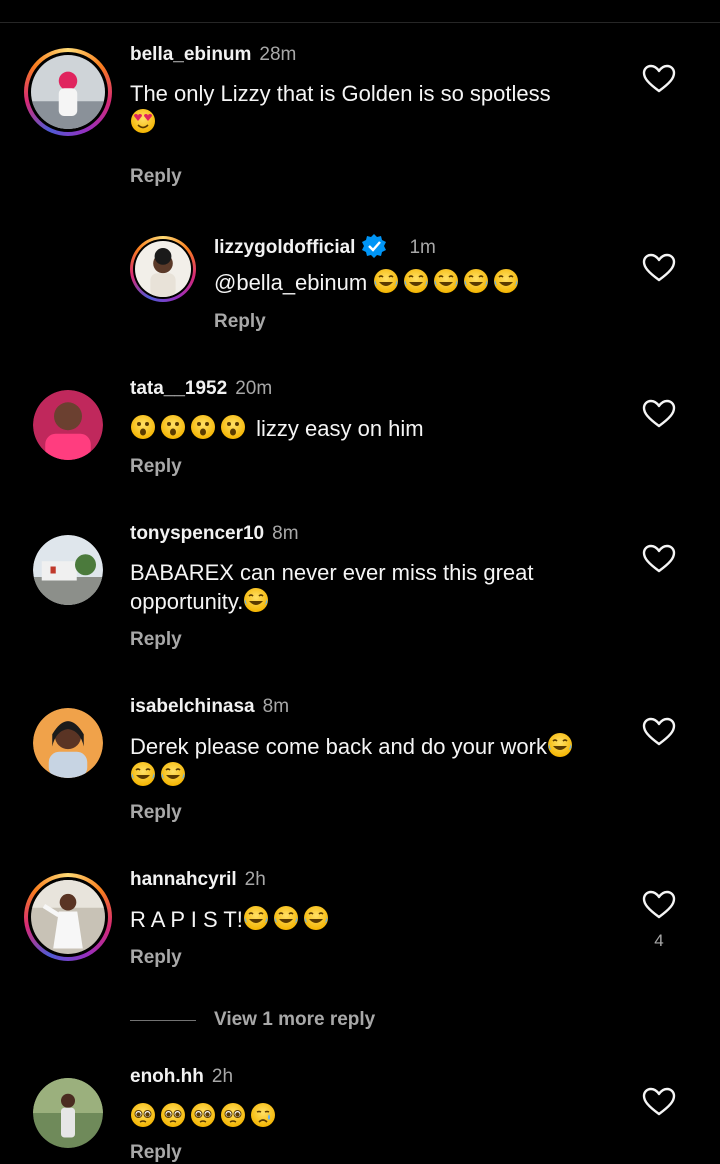 Image resolution: width=720 pixels, height=1164 pixels. I want to click on comment-username: tonyspencer10 8m, so click(214, 534).